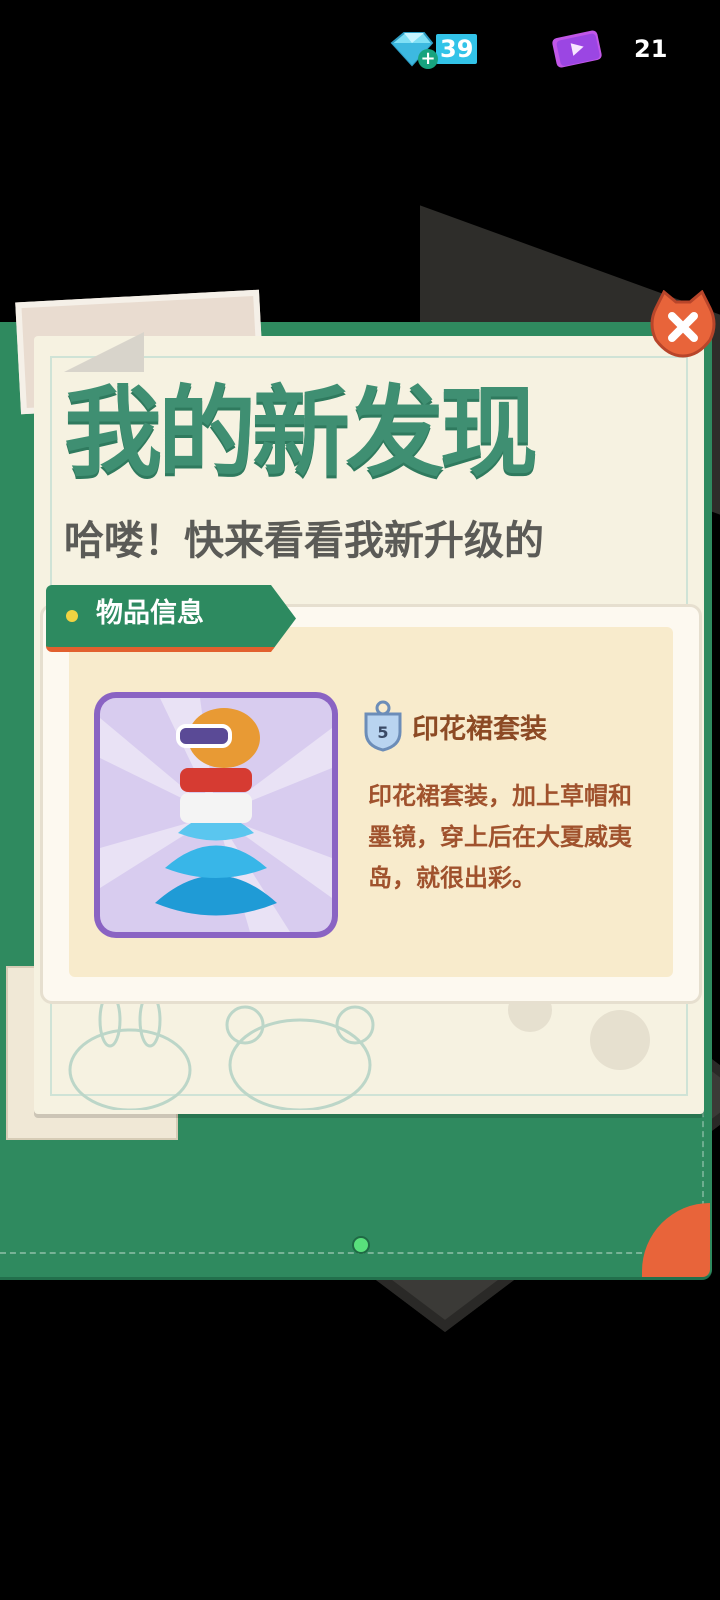 This screenshot has width=720, height=1600. I want to click on close-button, so click(683, 324).